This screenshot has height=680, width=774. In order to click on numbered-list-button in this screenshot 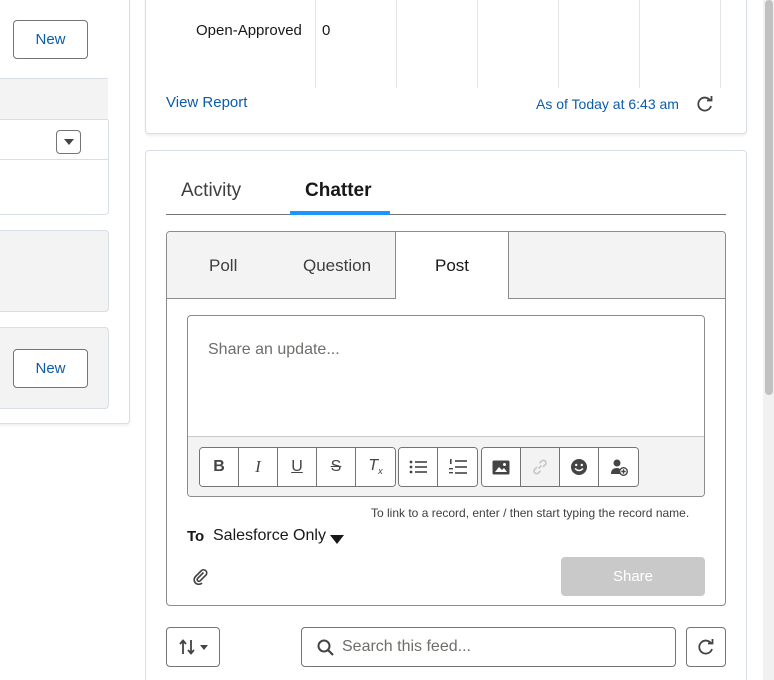, I will do `click(457, 467)`.